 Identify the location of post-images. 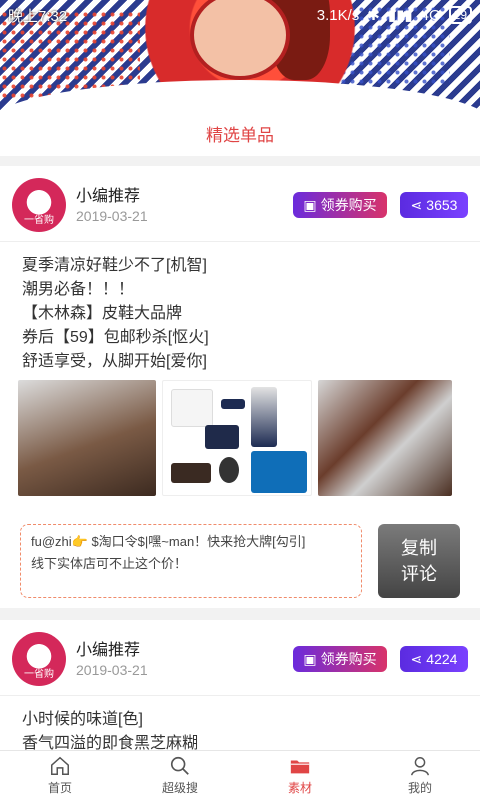
(238, 438).